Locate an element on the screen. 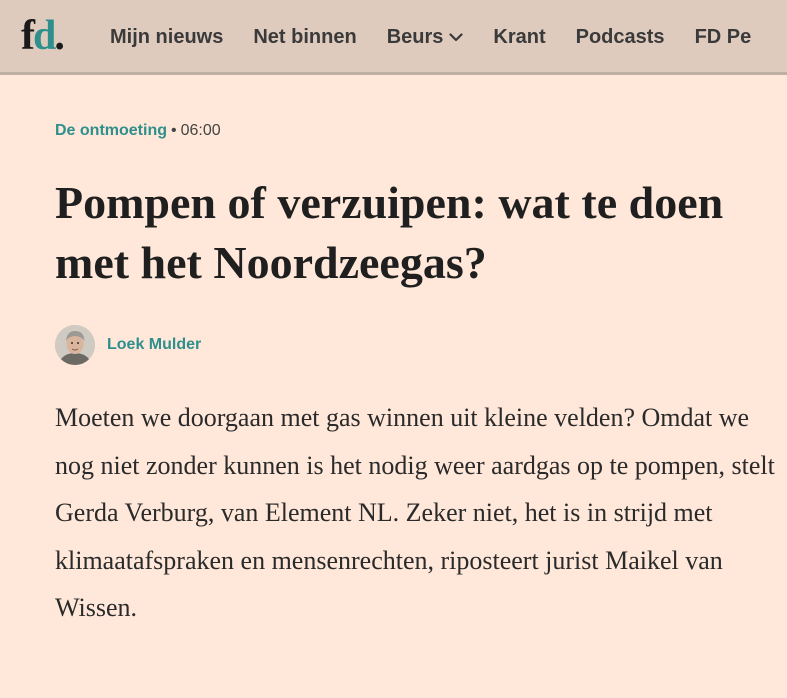 Image resolution: width=787 pixels, height=698 pixels. nav-item-net-binnen: Net binnen is located at coordinates (304, 37).